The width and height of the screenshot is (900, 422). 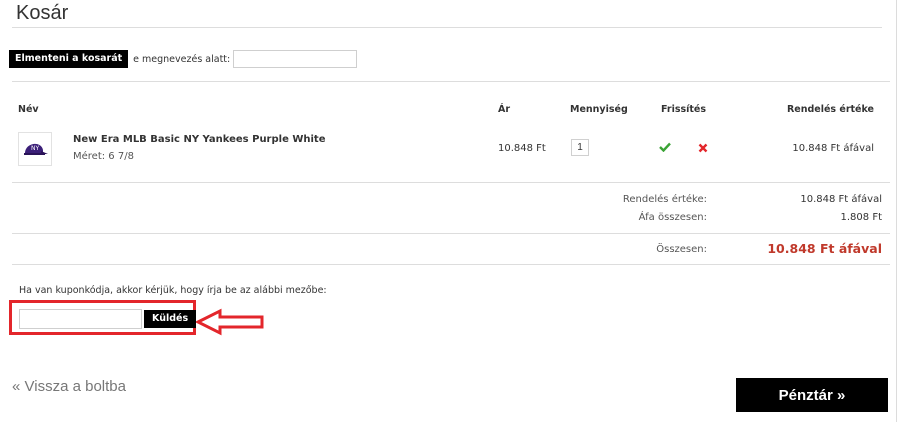 I want to click on header-name: Név, so click(x=28, y=109).